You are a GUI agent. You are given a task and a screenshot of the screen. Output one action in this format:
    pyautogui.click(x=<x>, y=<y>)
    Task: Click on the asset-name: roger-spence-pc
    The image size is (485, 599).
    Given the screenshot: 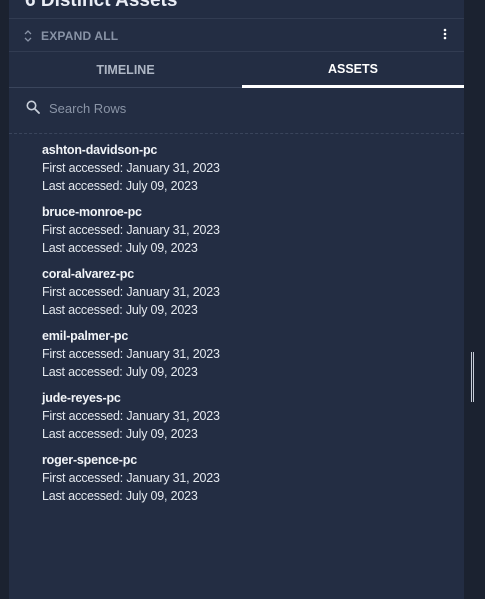 What is the action you would take?
    pyautogui.click(x=89, y=460)
    